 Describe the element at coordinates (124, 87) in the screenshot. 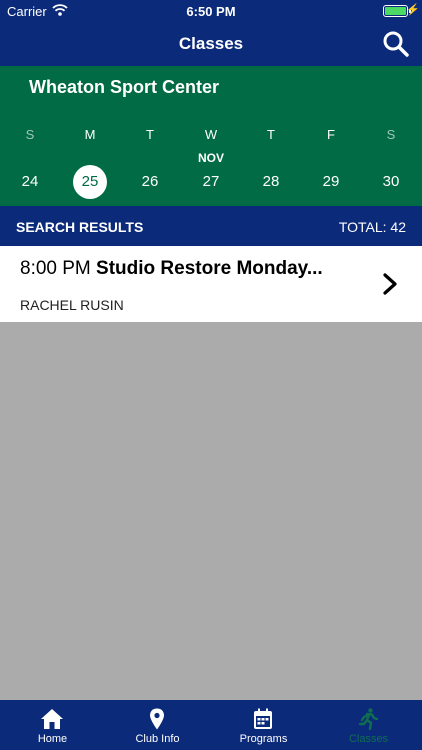

I see `club-name: Wheaton Sport Center` at that location.